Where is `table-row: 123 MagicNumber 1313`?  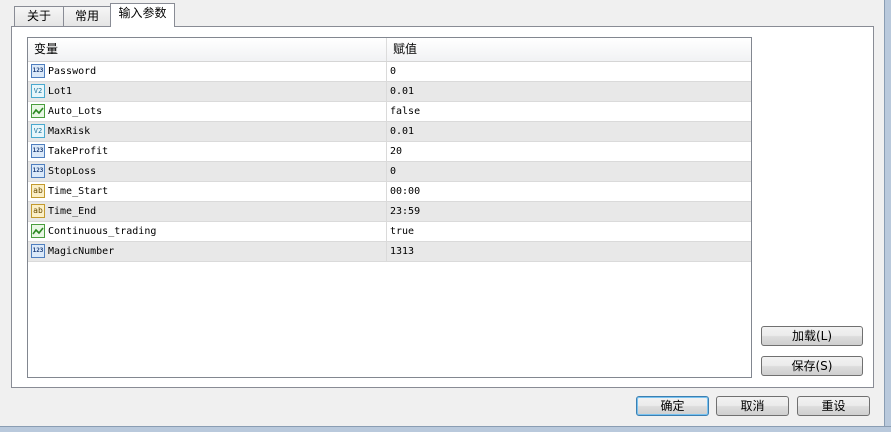
table-row: 123 MagicNumber 1313 is located at coordinates (389, 252).